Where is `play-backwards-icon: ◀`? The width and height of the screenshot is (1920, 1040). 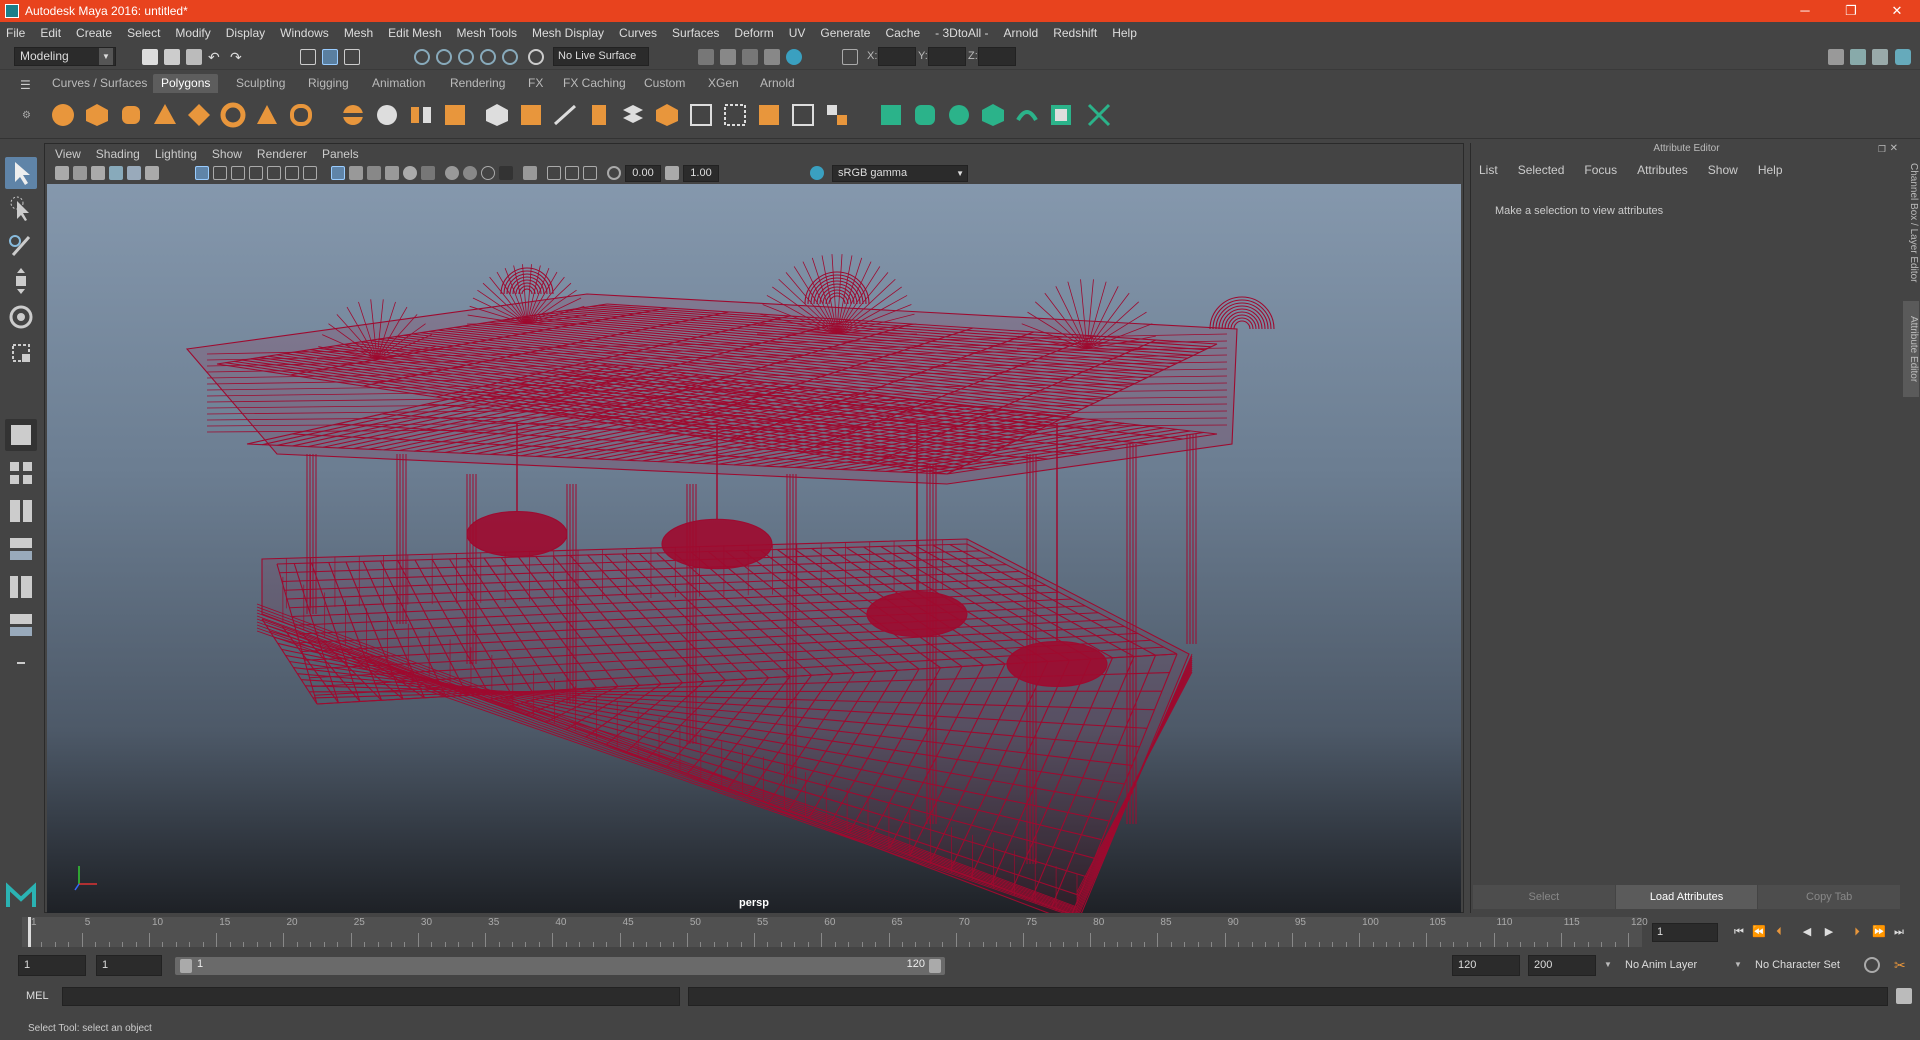
play-backwards-icon: ◀ is located at coordinates (1807, 932).